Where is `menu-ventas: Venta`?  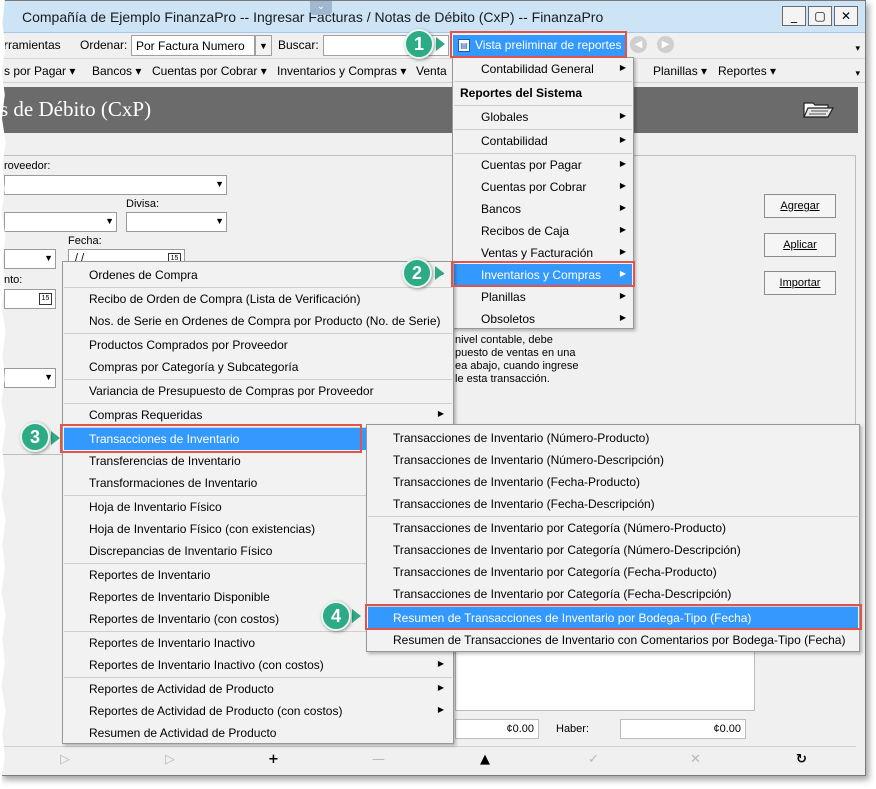 menu-ventas: Venta is located at coordinates (431, 71).